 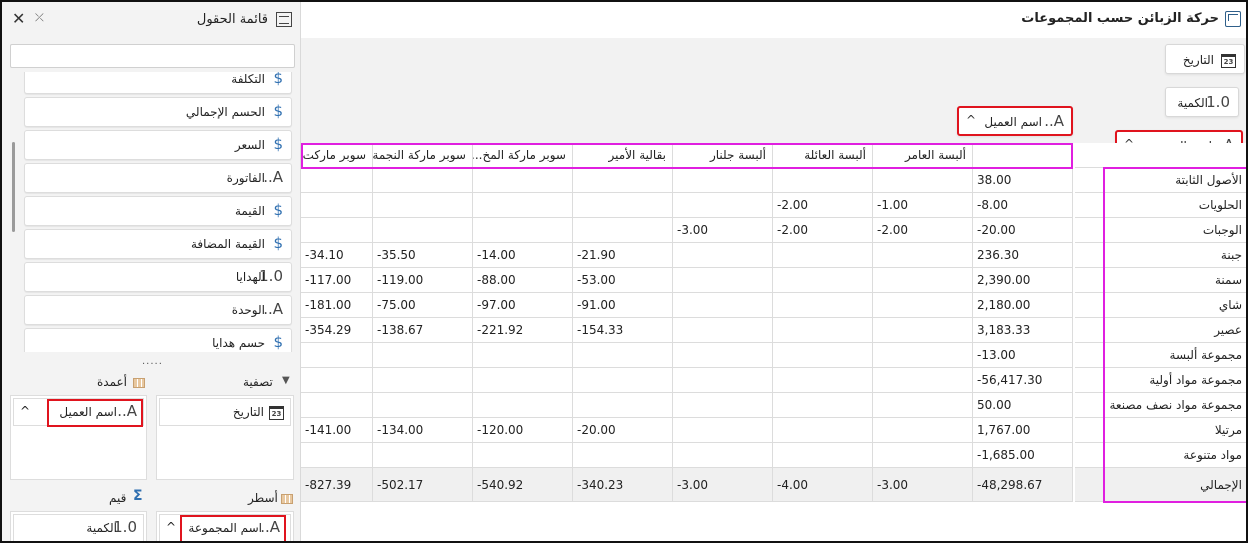 I want to click on rows-area-icon, so click(x=287, y=498).